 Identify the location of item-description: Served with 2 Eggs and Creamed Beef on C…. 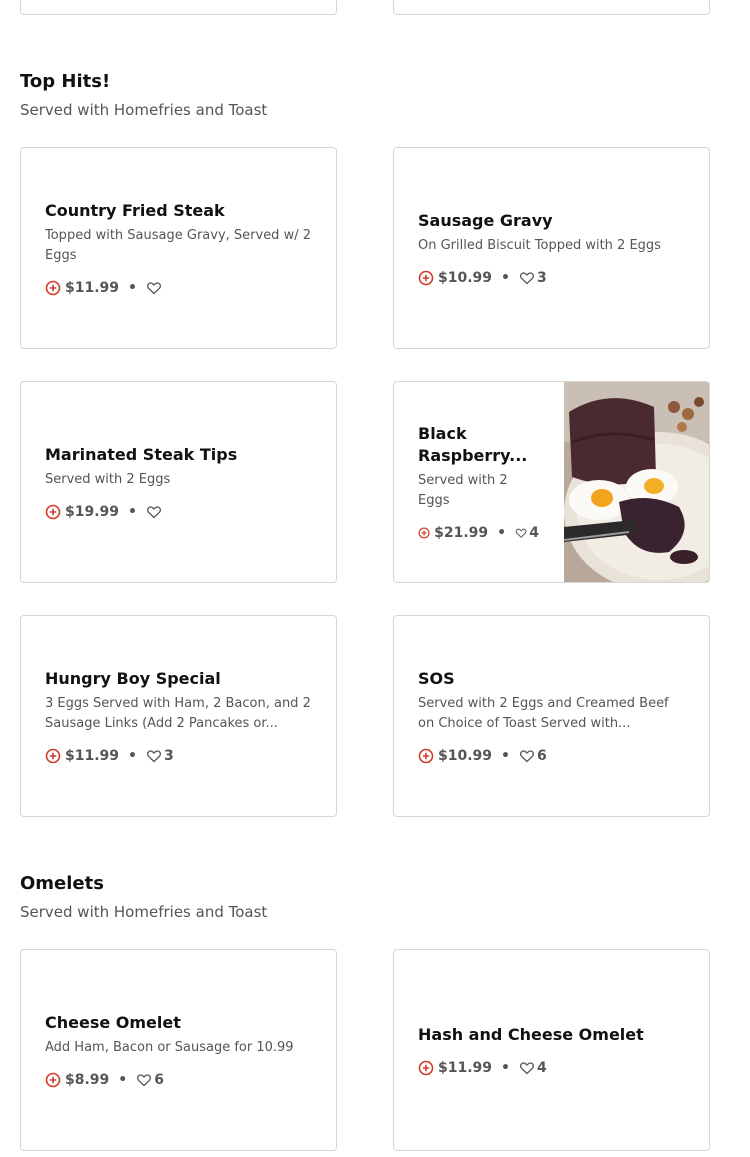
(543, 713).